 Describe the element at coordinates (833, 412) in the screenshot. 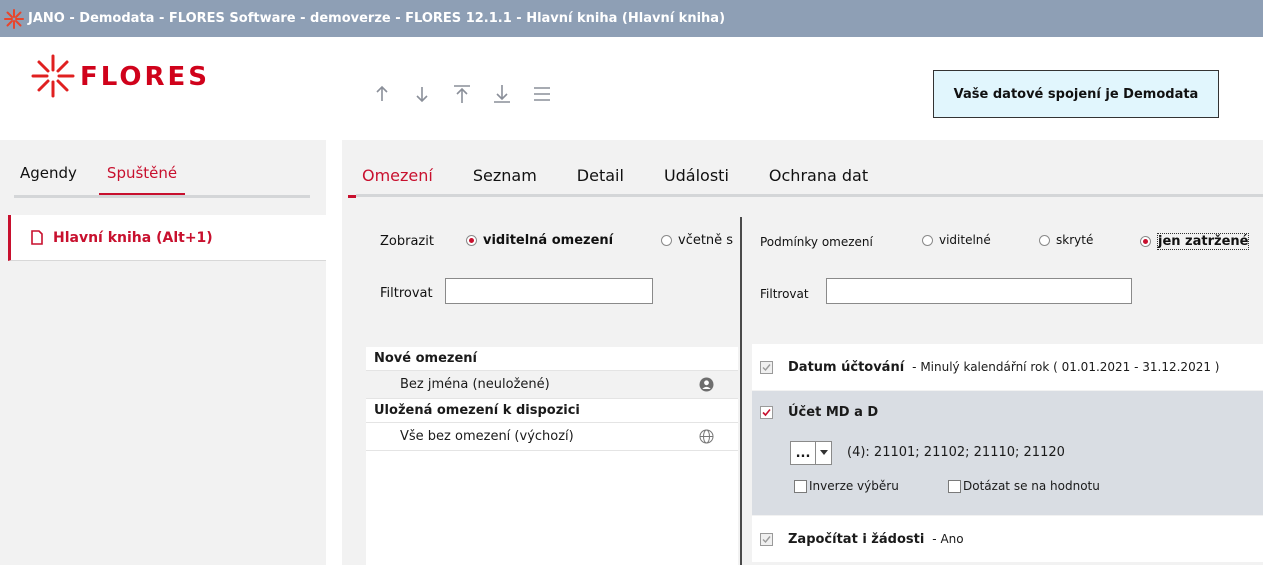

I see `condition-name: Účet MD a D` at that location.